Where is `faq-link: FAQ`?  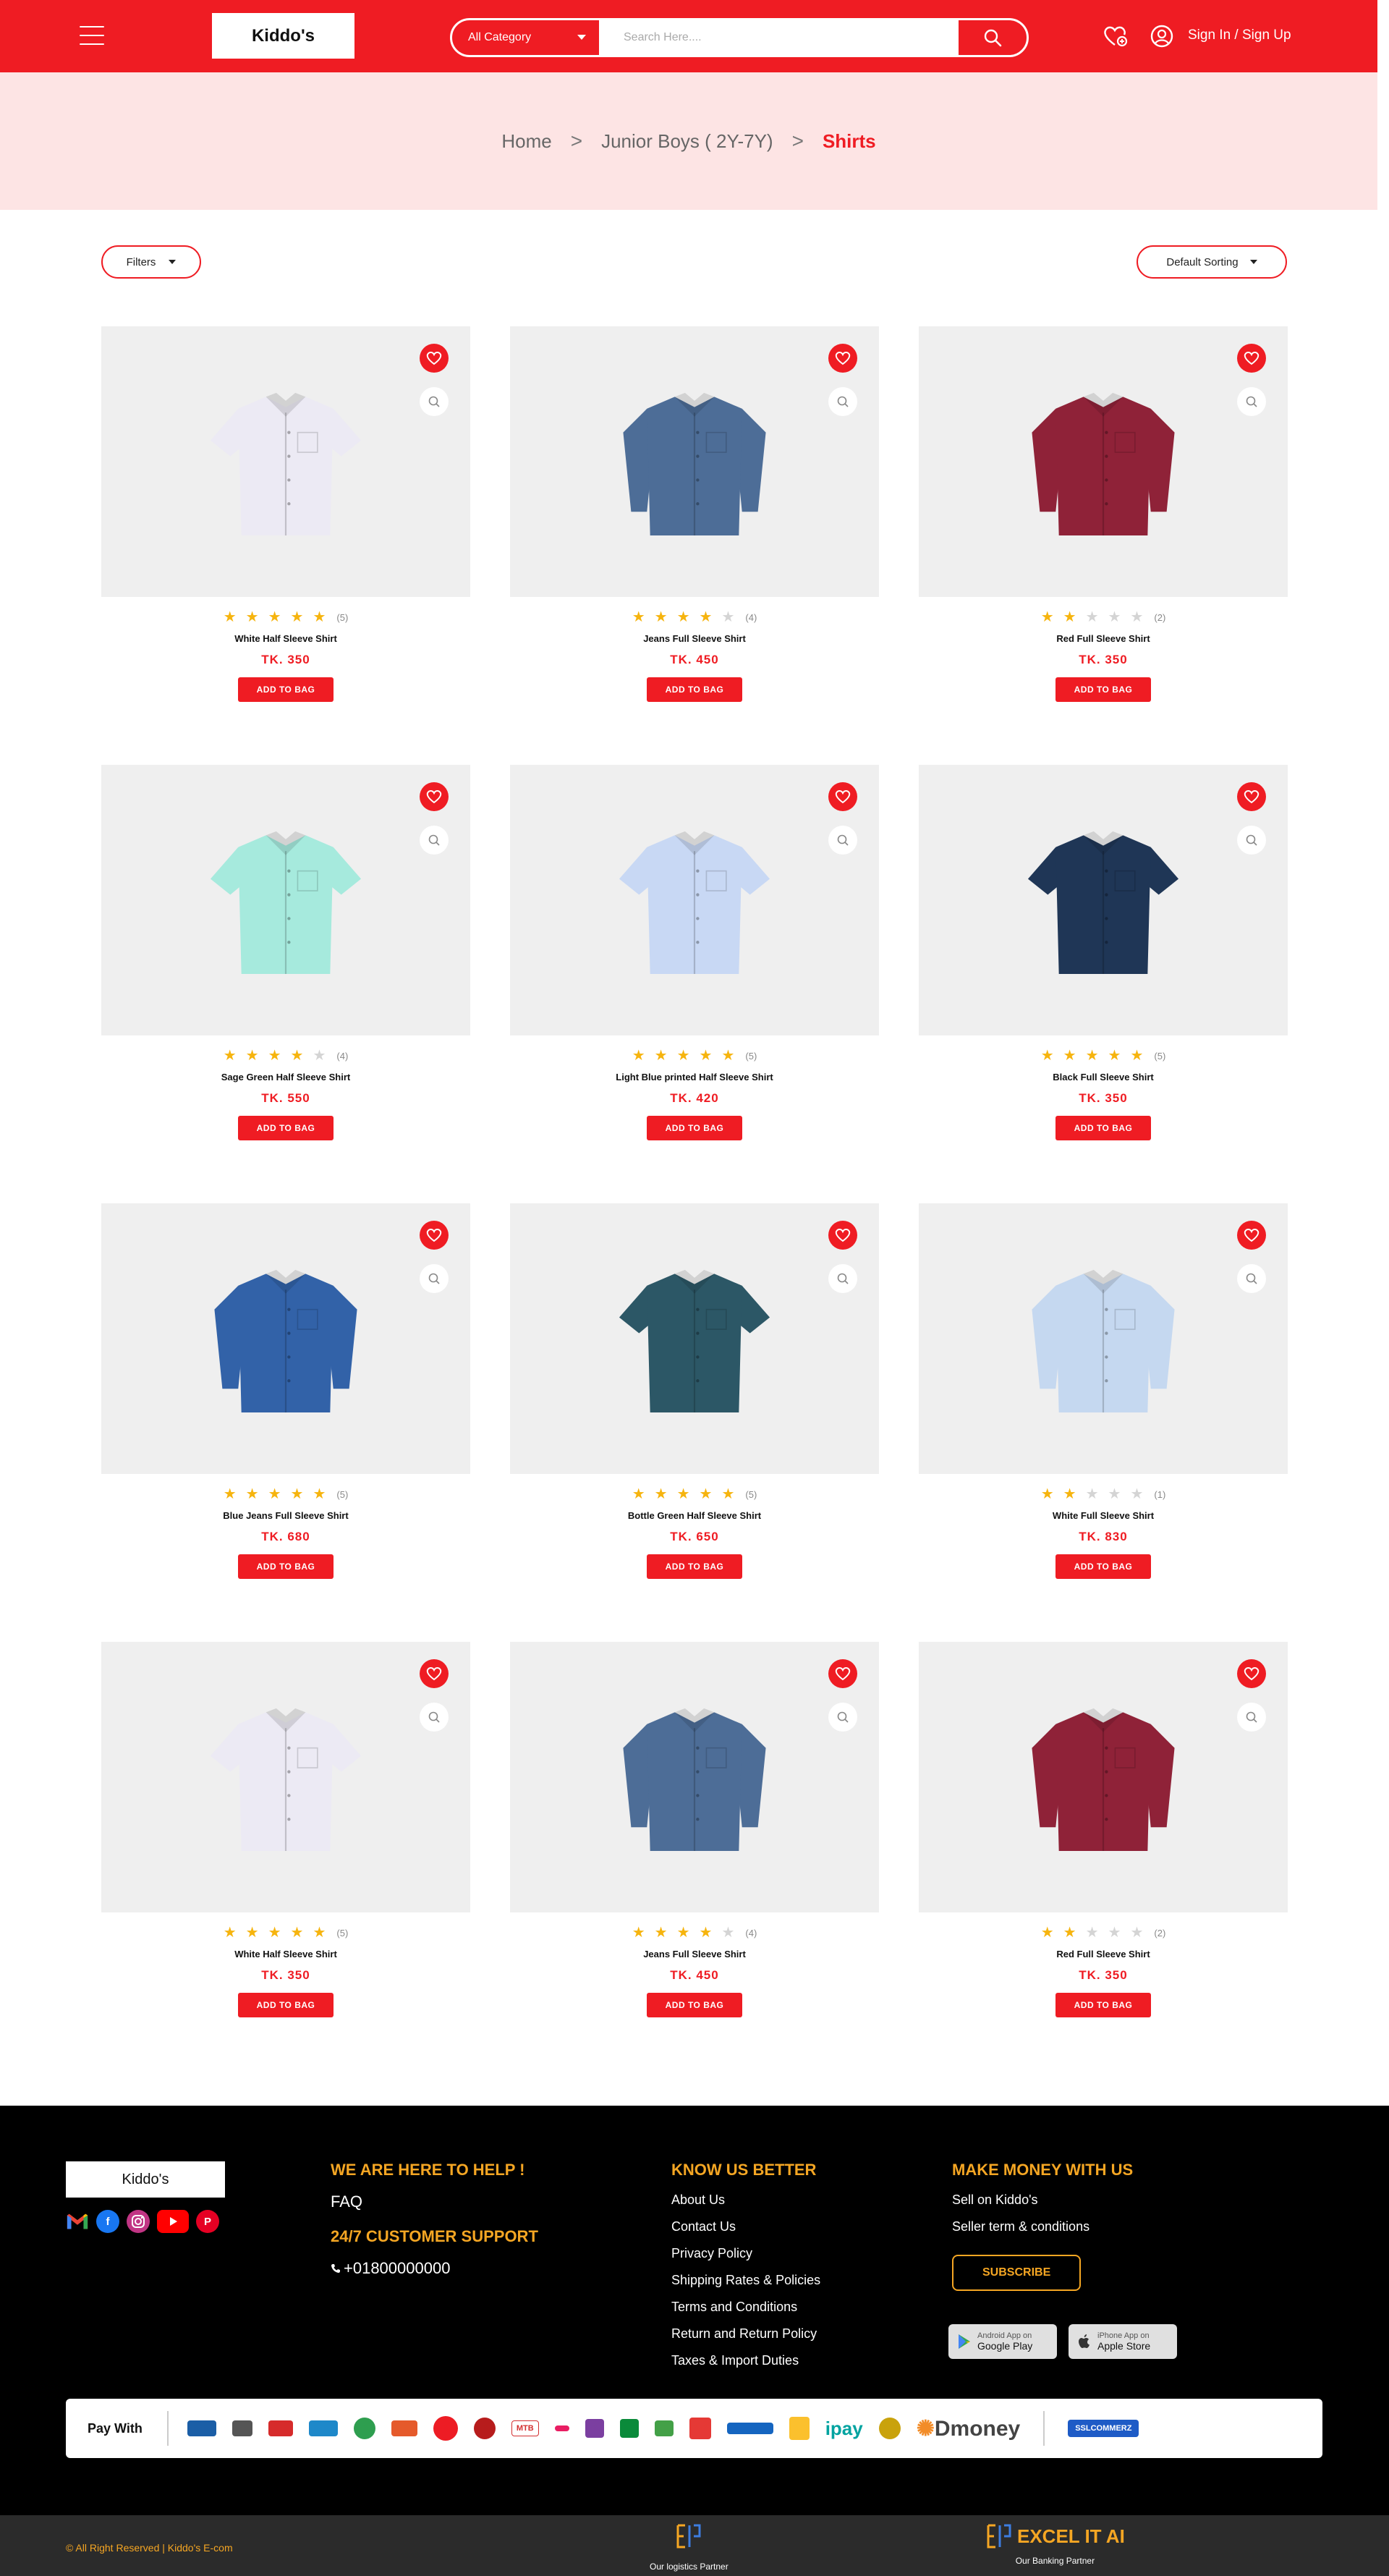 faq-link: FAQ is located at coordinates (434, 2201).